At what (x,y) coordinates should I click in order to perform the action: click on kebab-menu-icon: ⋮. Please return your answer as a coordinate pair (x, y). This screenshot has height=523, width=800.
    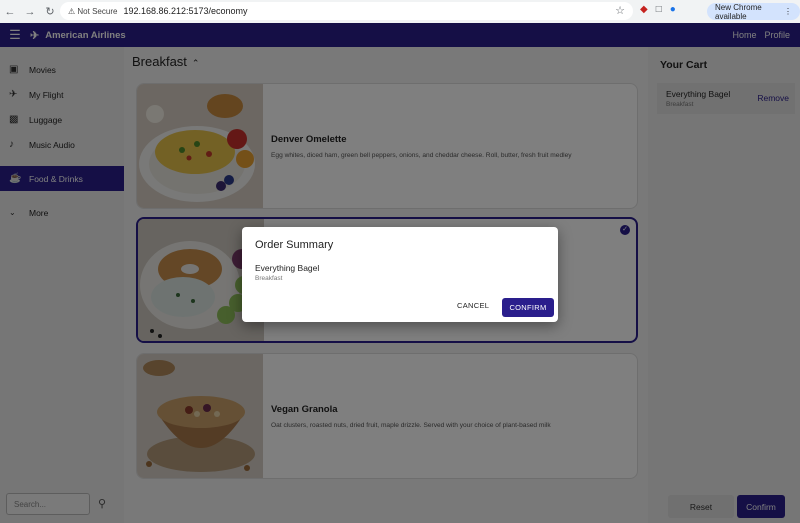
    Looking at the image, I should click on (788, 11).